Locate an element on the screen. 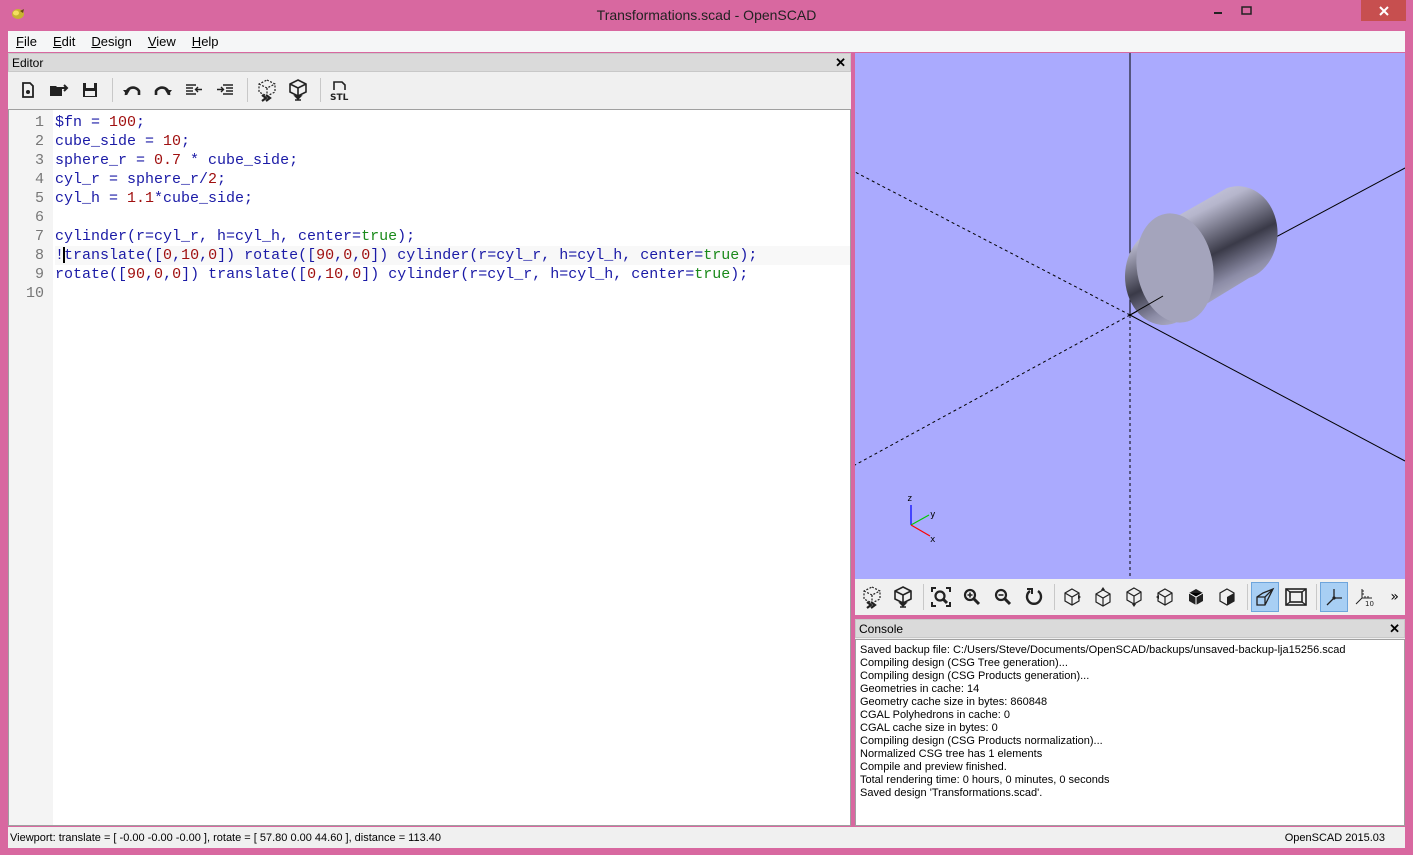 This screenshot has width=1413, height=855. close-window-button is located at coordinates (1383, 10).